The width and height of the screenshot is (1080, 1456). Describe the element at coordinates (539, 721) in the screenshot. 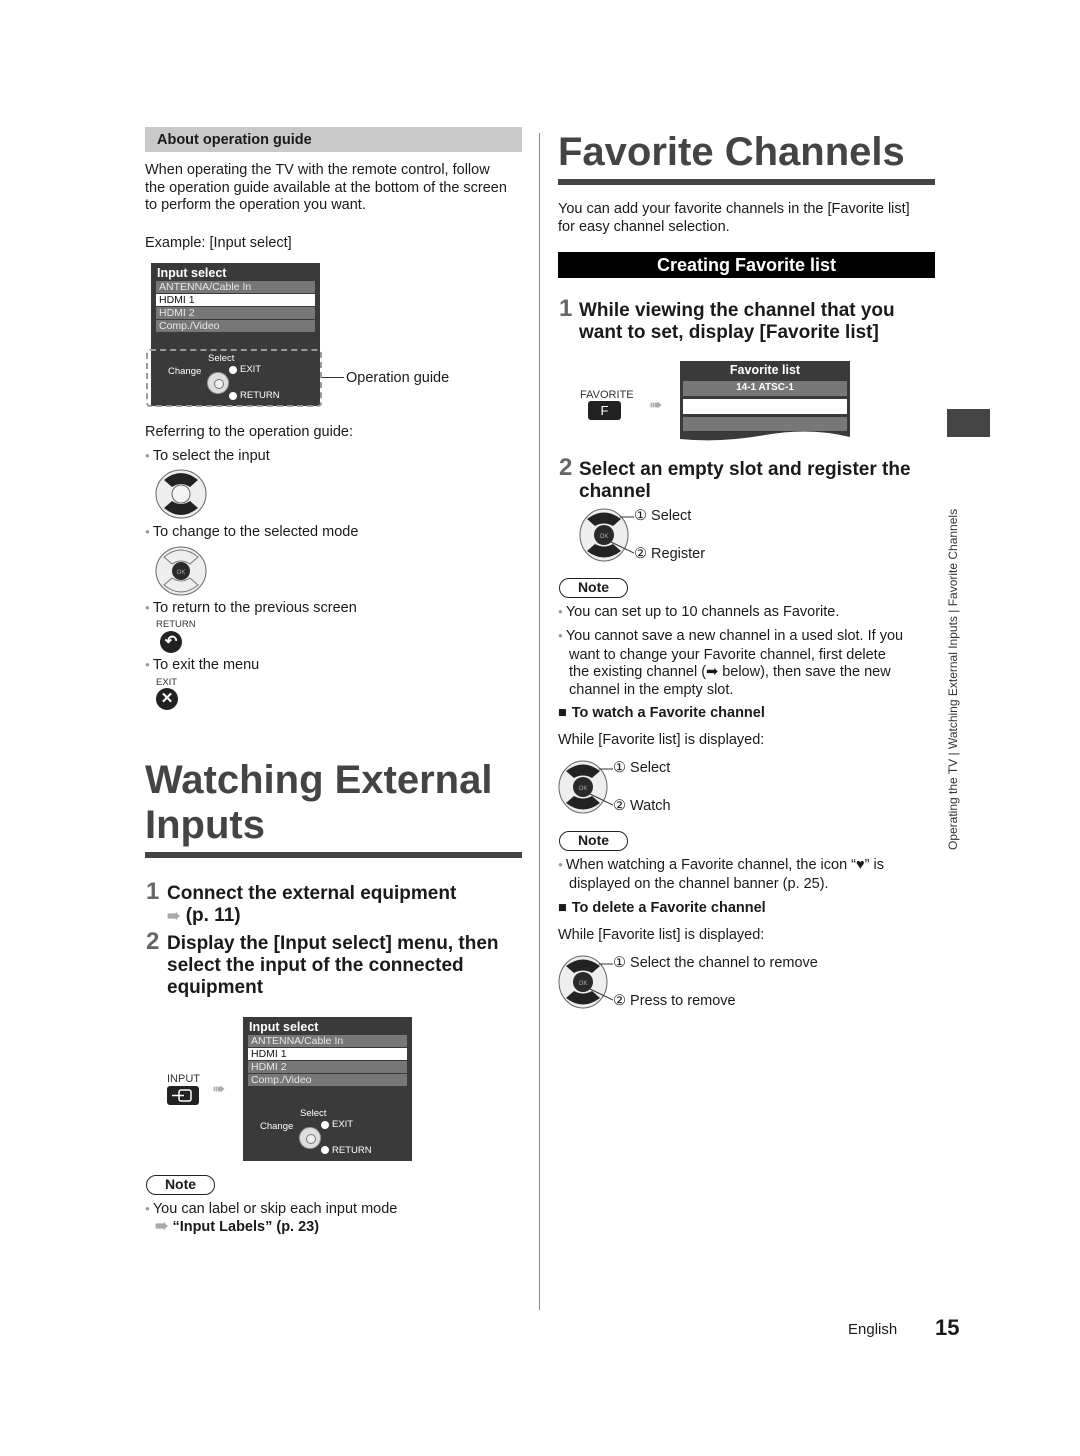

I see `column-divider` at that location.